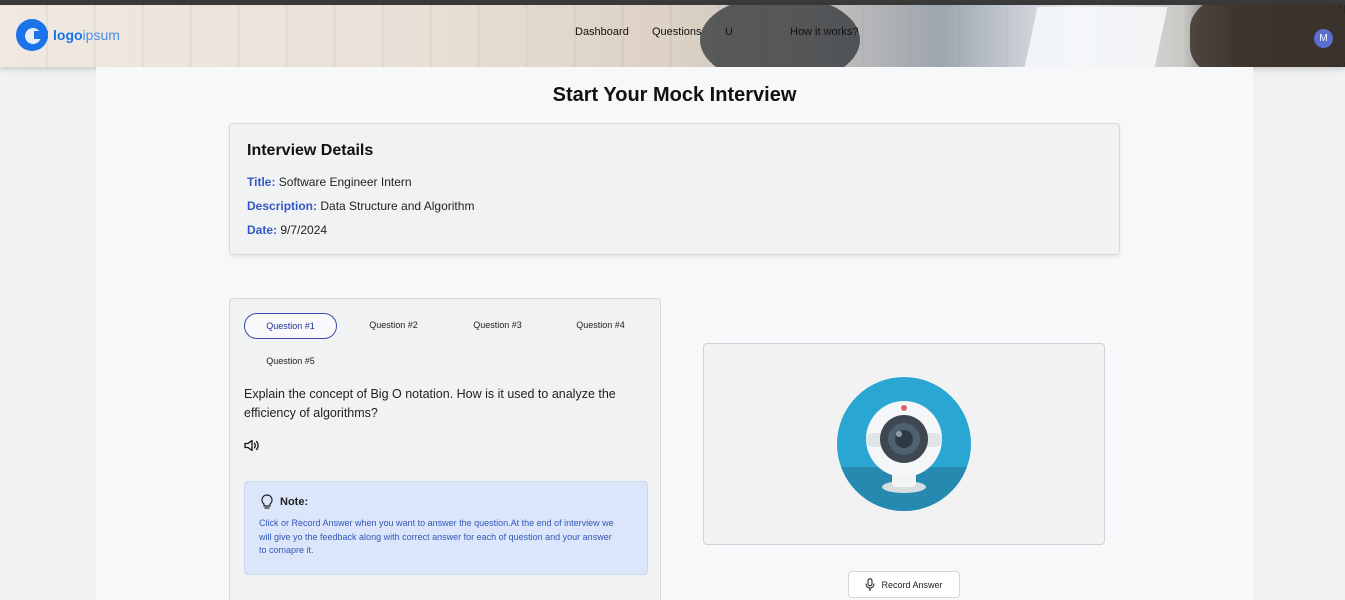  Describe the element at coordinates (290, 326) in the screenshot. I see `tab-question-1: Question #1` at that location.